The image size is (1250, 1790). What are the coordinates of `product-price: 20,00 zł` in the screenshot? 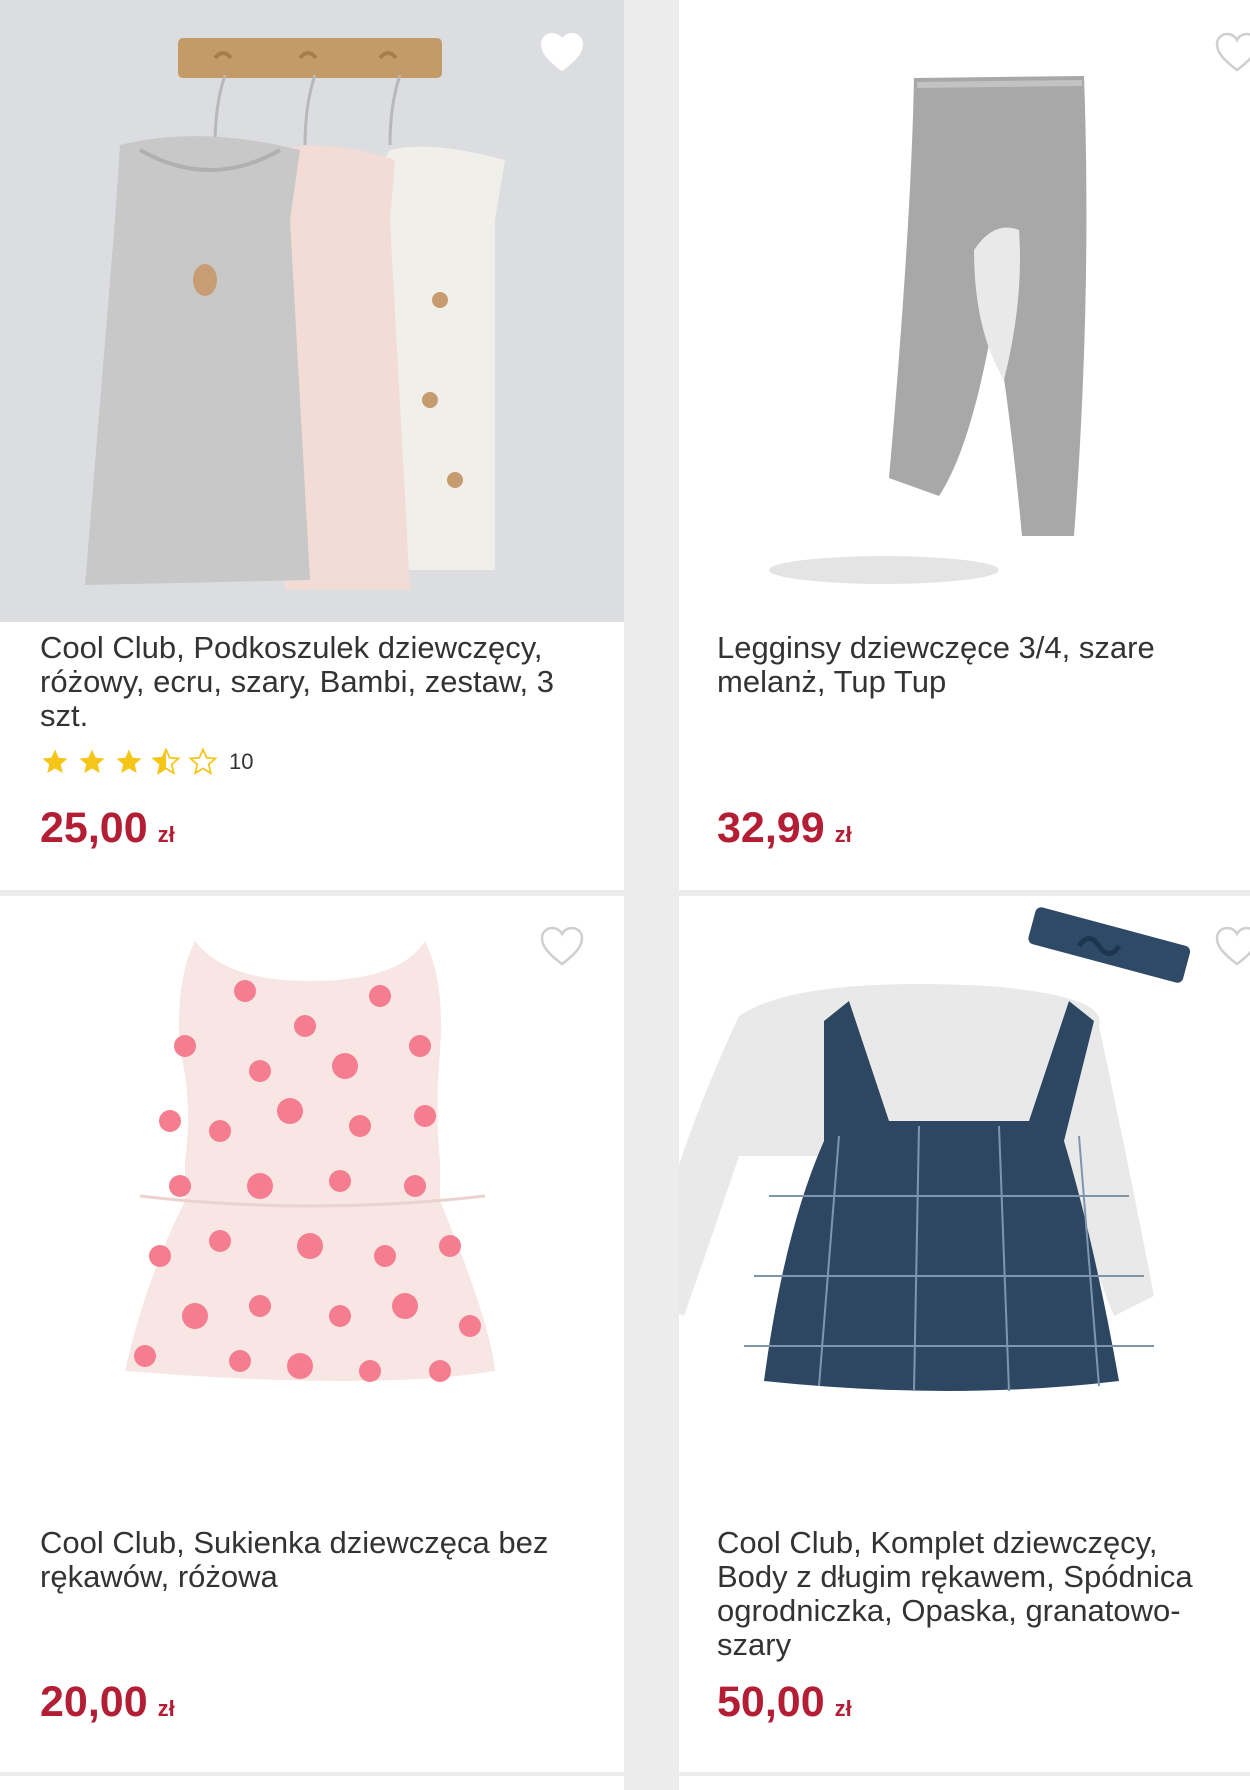 It's located at (107, 1702).